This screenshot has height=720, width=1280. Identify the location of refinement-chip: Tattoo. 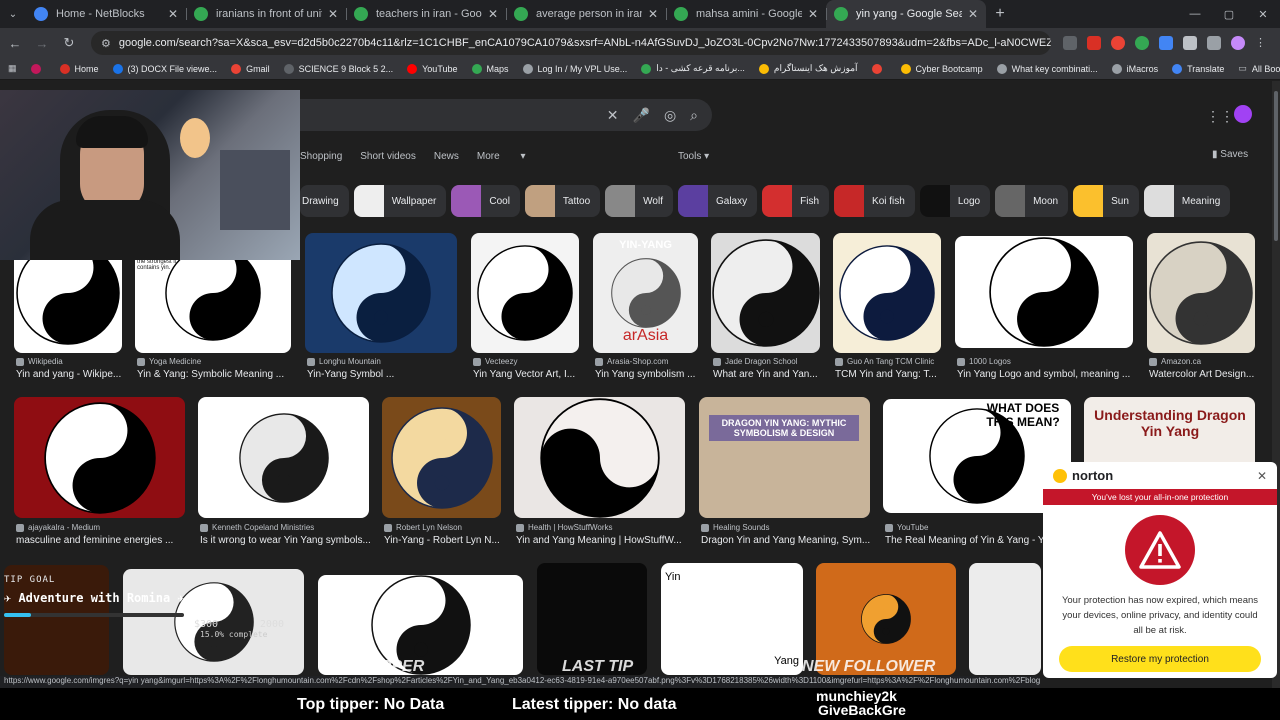
(562, 201).